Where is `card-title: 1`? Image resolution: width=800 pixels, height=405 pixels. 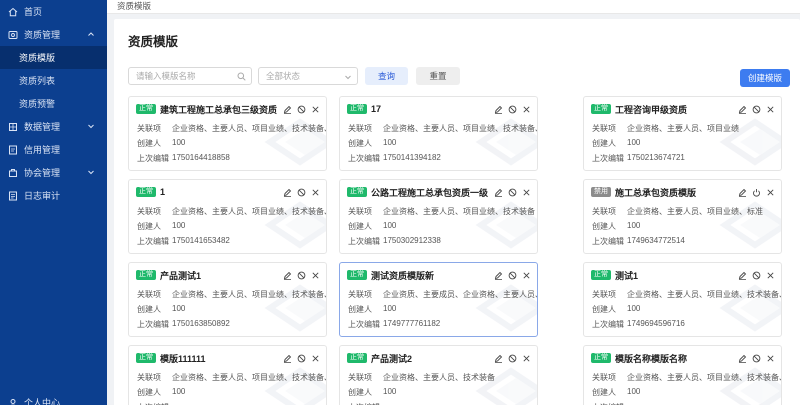
card-title: 1 is located at coordinates (219, 192).